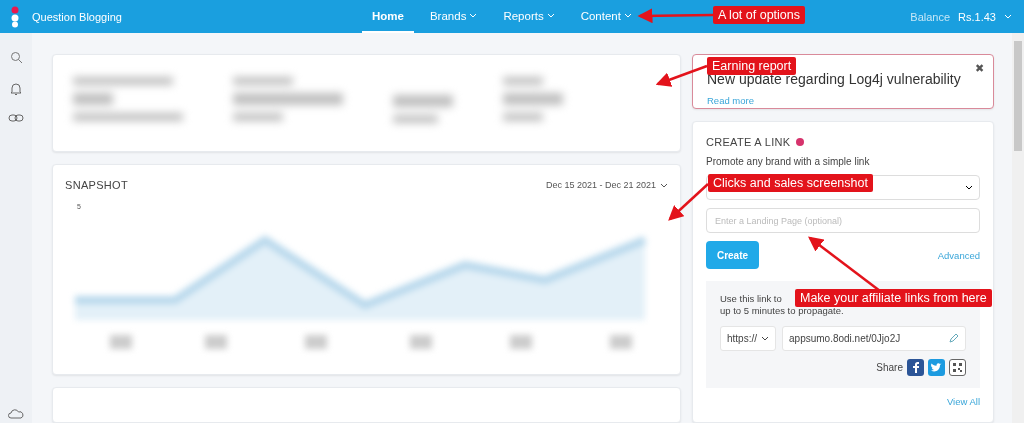  What do you see at coordinates (388, 16) in the screenshot?
I see `nav-tab: Home` at bounding box center [388, 16].